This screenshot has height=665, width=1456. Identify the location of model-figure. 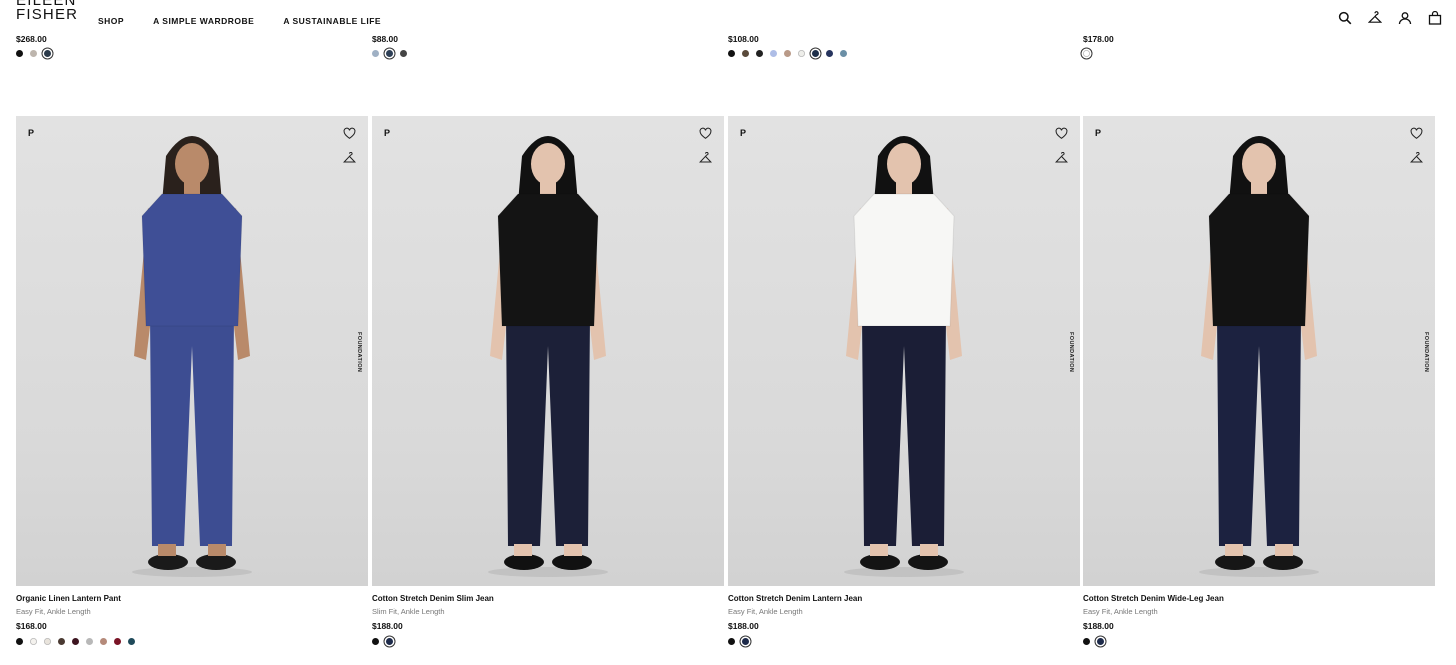
(192, 356).